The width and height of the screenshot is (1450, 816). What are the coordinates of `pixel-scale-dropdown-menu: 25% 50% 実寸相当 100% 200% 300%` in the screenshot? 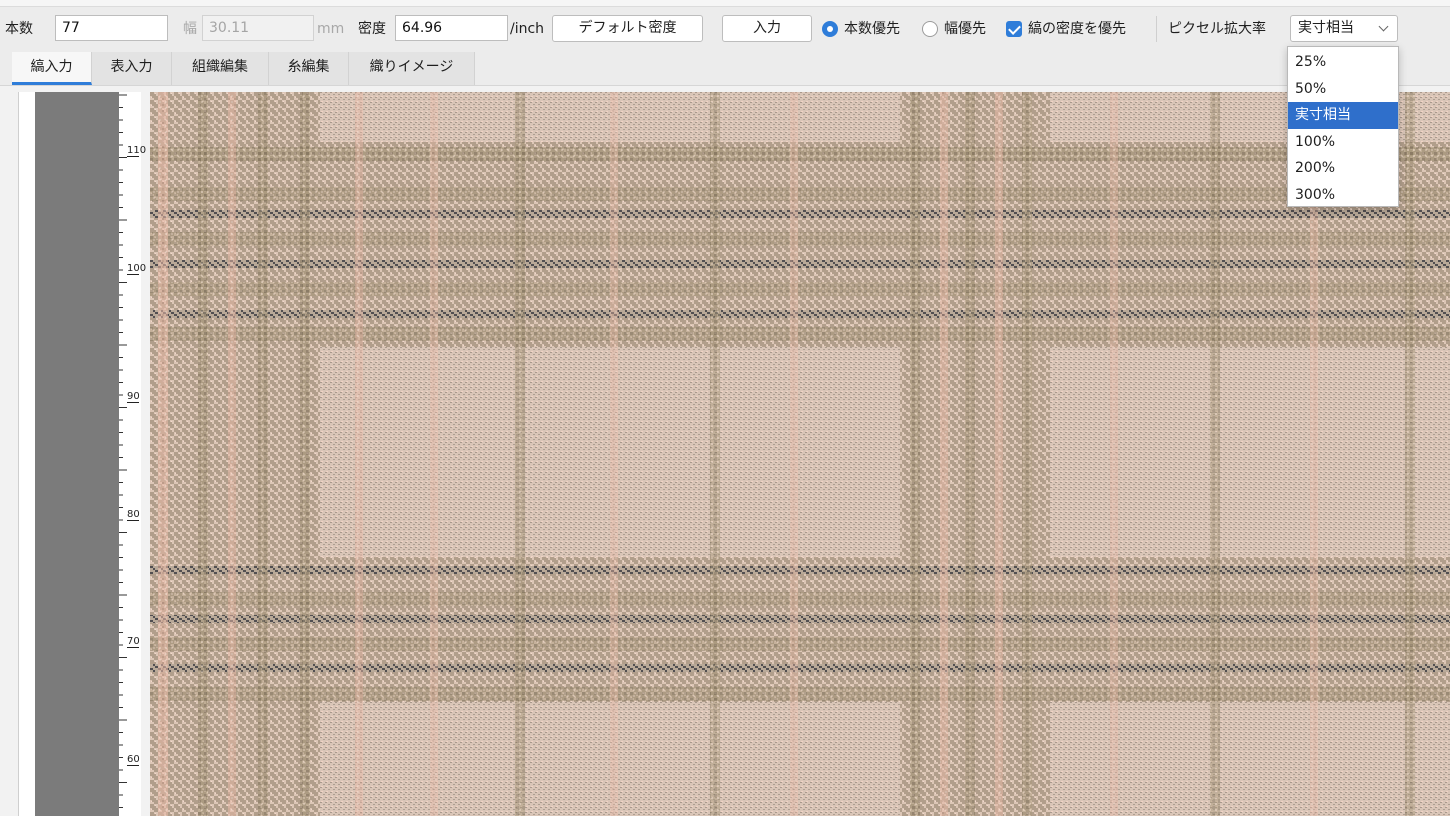 It's located at (1343, 126).